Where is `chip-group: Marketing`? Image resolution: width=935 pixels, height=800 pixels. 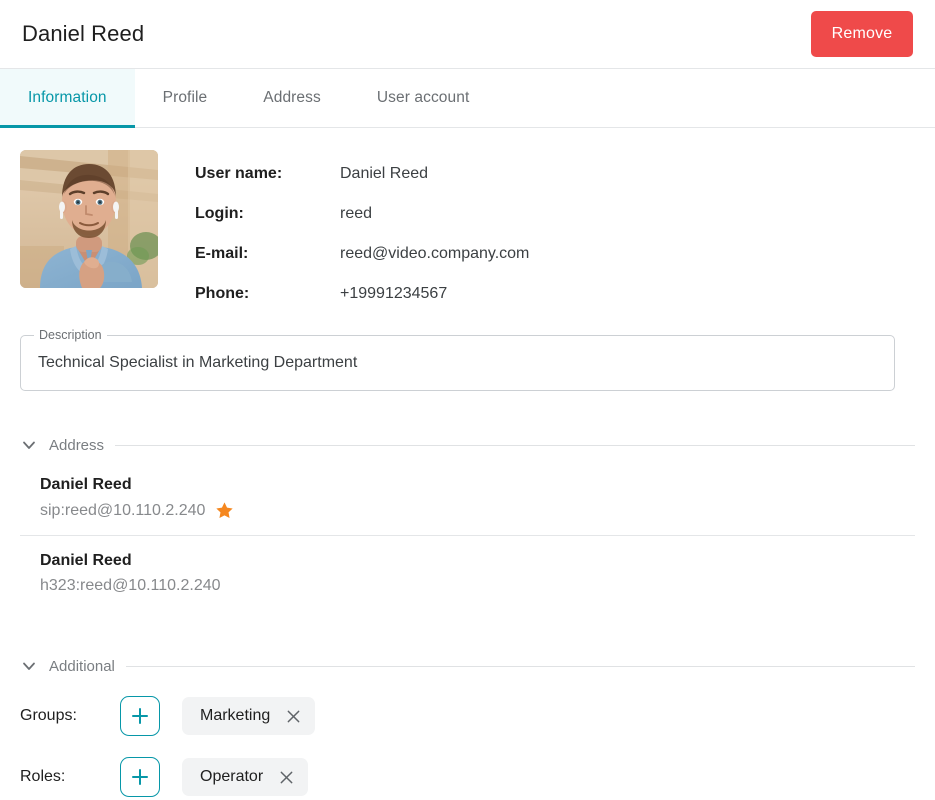
chip-group: Marketing is located at coordinates (249, 716).